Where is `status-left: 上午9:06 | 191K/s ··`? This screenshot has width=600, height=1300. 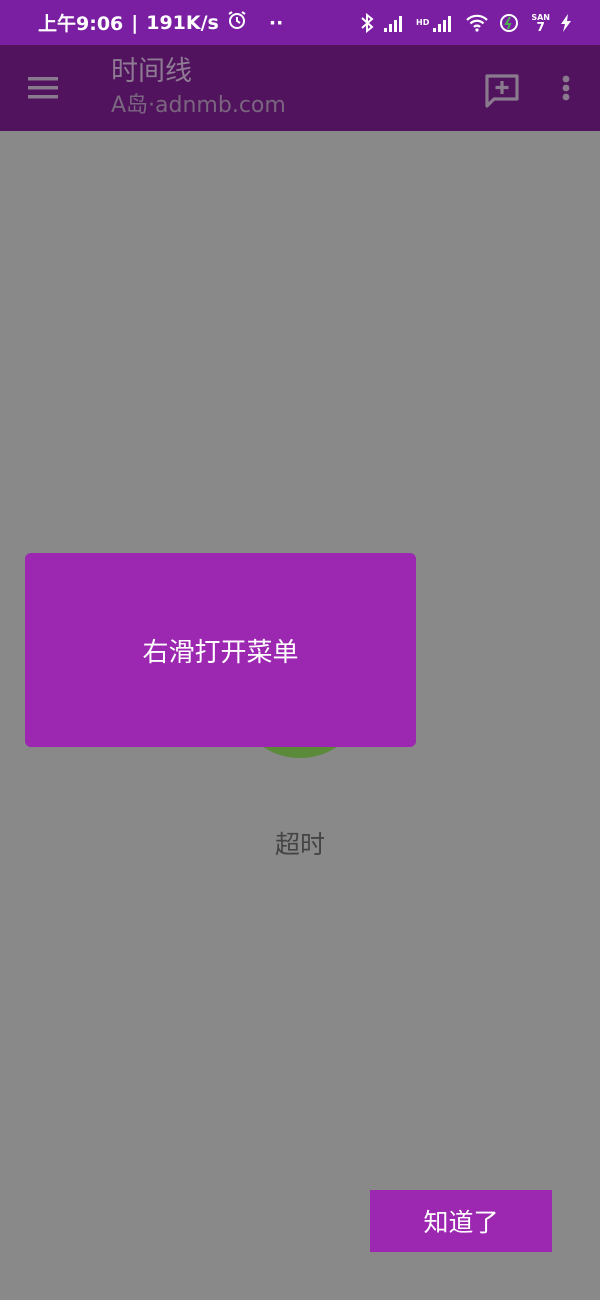 status-left: 上午9:06 | 191K/s ·· is located at coordinates (160, 22).